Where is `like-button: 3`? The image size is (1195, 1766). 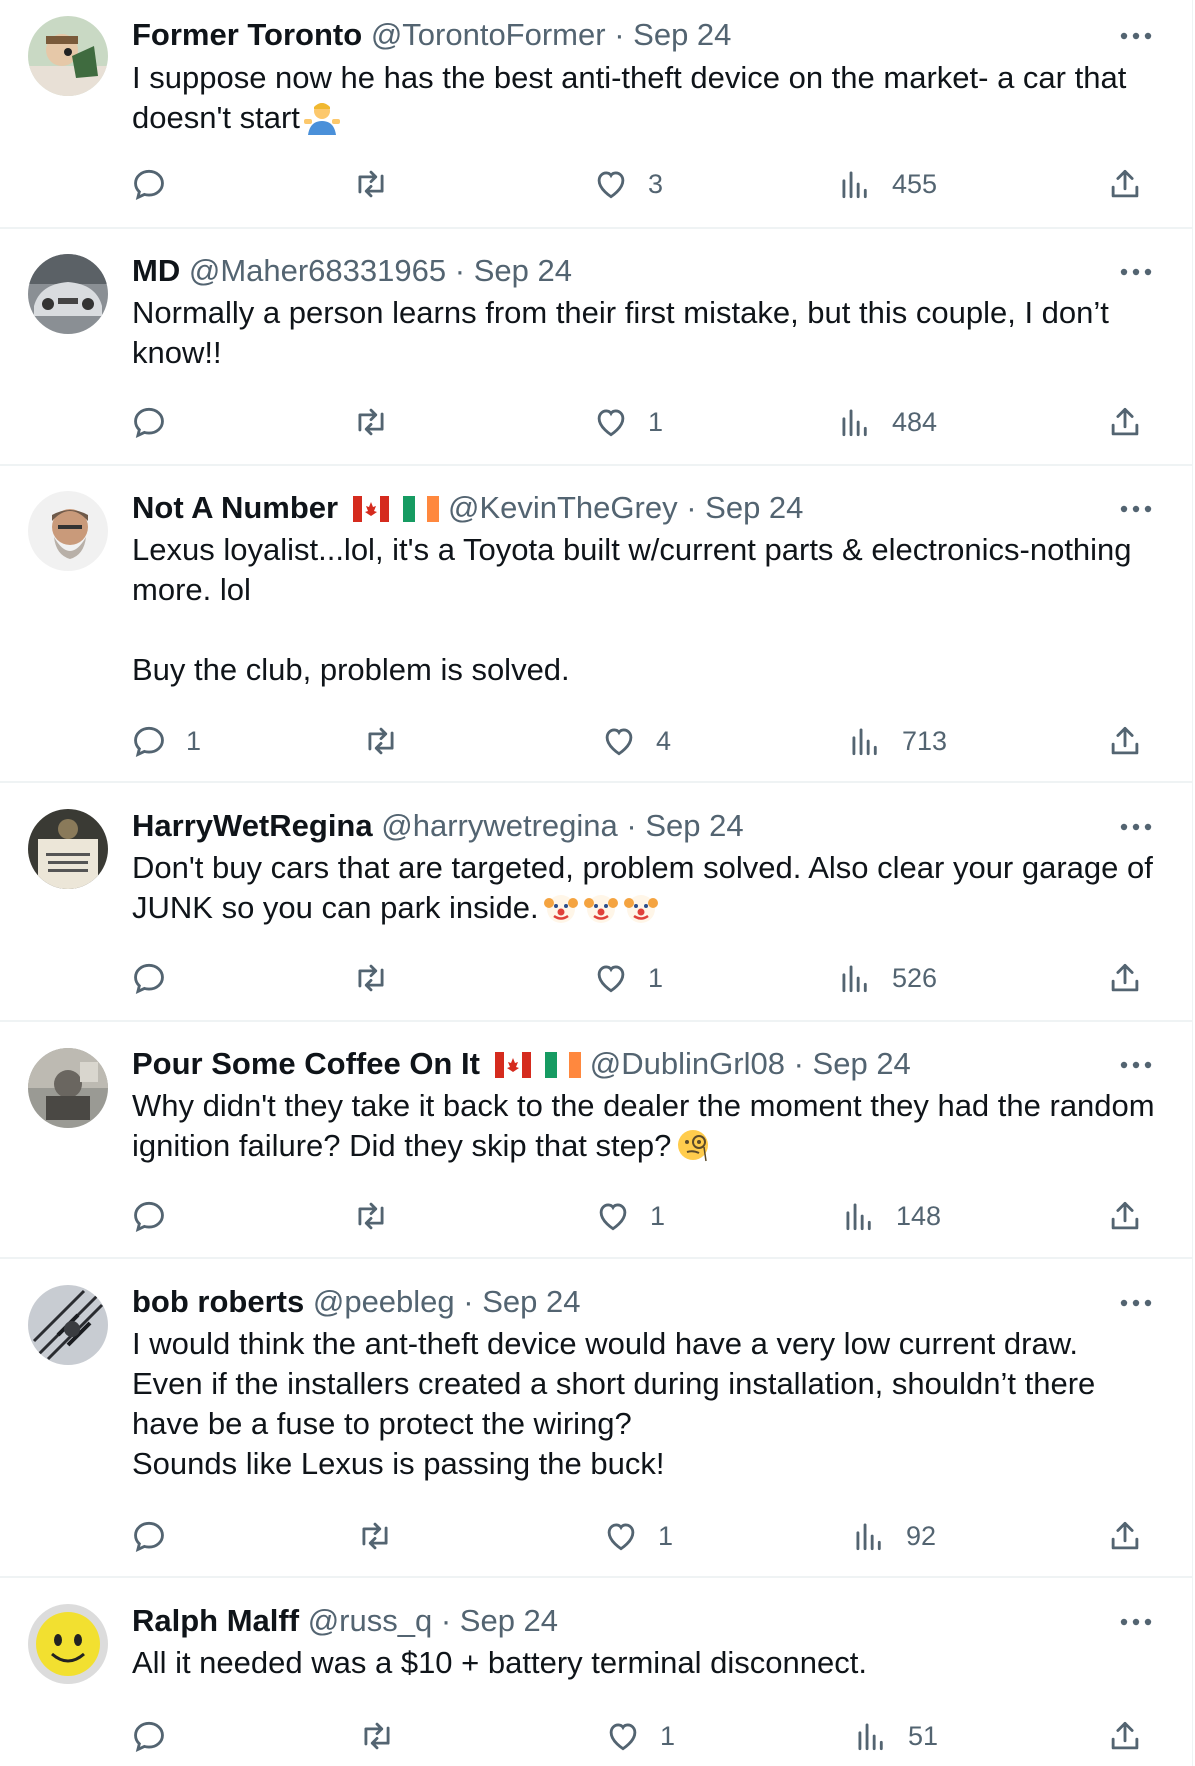
like-button: 3 is located at coordinates (627, 184).